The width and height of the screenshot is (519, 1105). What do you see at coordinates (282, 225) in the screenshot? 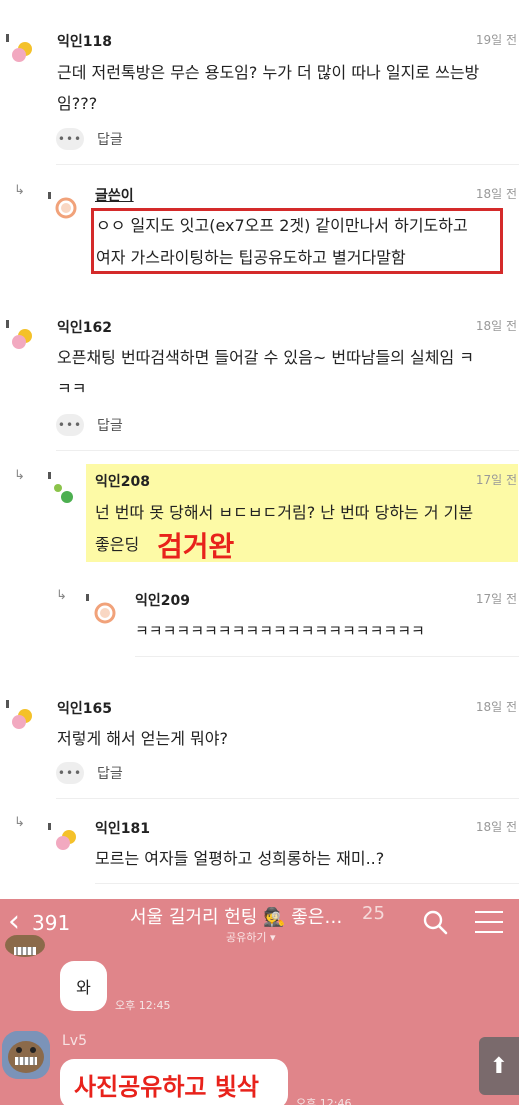
I see `comment-text-line-1: ㅇㅇ 일지도 잇고(ex7오프 2겟) 같이만나서 하기도하고` at bounding box center [282, 225].